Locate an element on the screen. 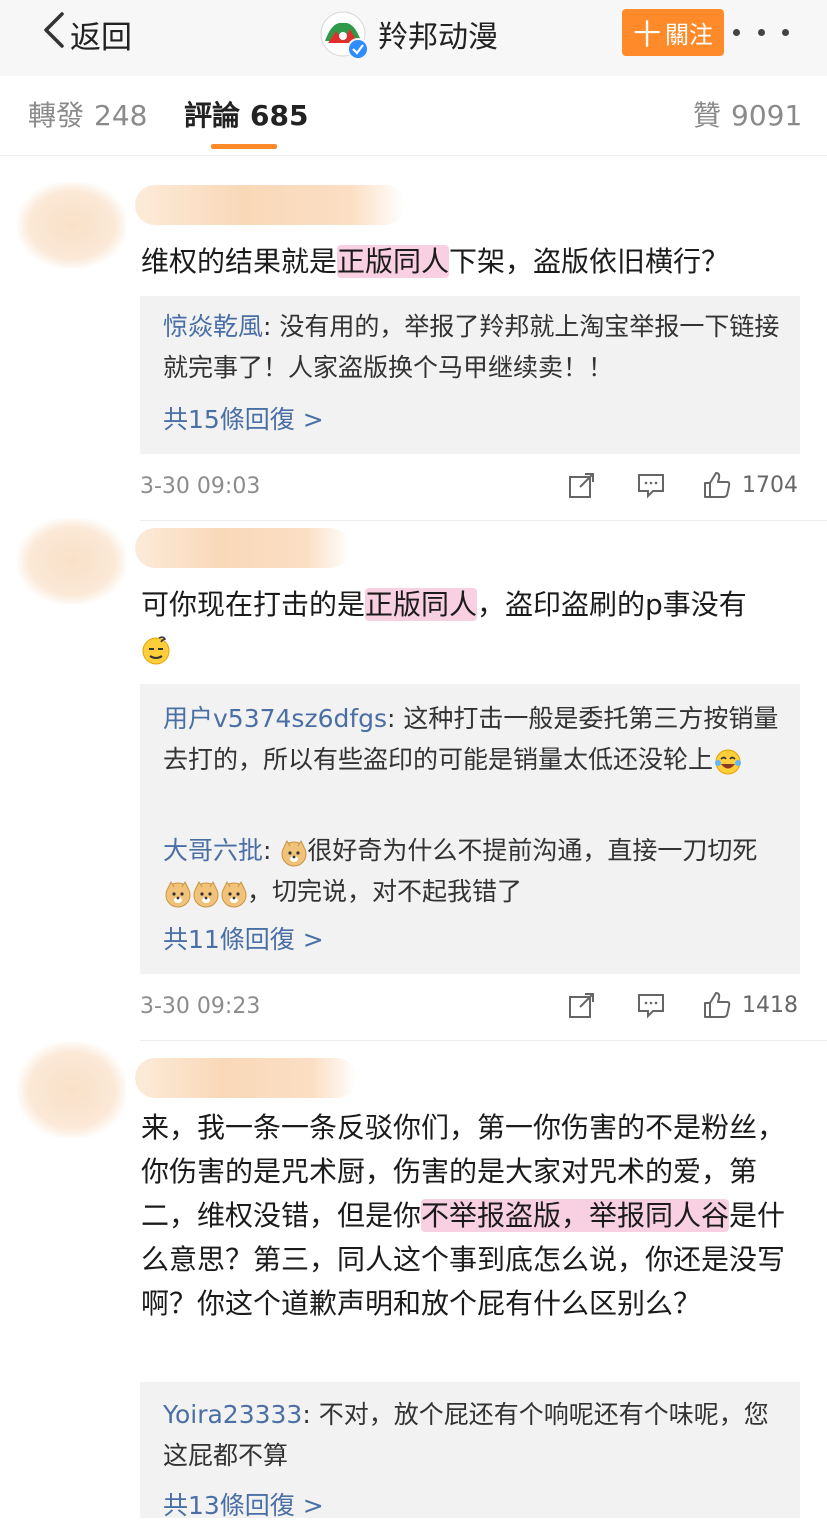 The height and width of the screenshot is (1522, 827). account-header: 羚邦动漫 is located at coordinates (409, 35).